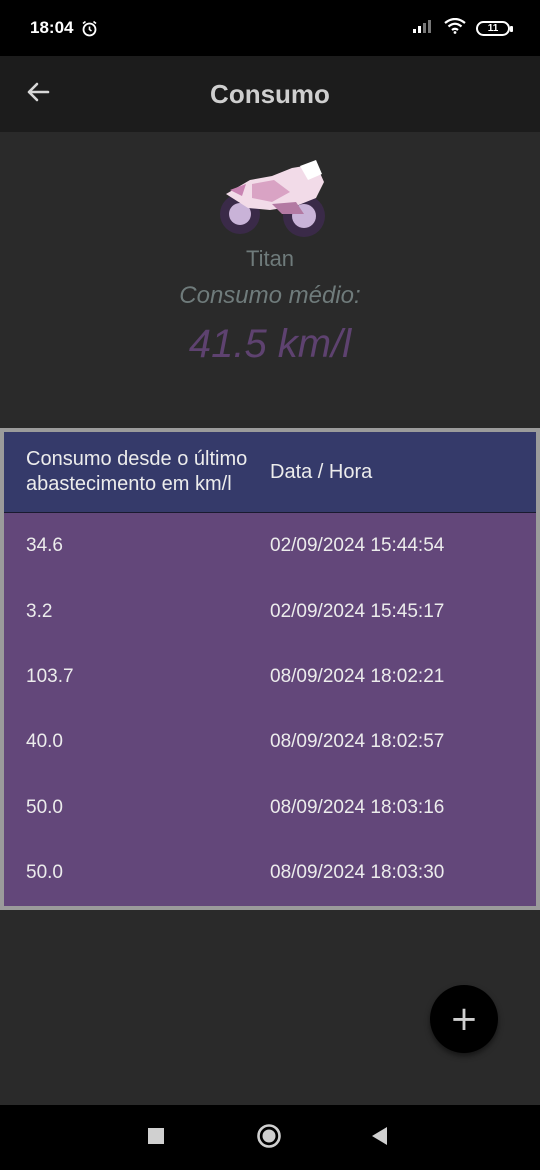  What do you see at coordinates (357, 873) in the screenshot?
I see `datetime-cell: 08/09/2024 18:03:30` at bounding box center [357, 873].